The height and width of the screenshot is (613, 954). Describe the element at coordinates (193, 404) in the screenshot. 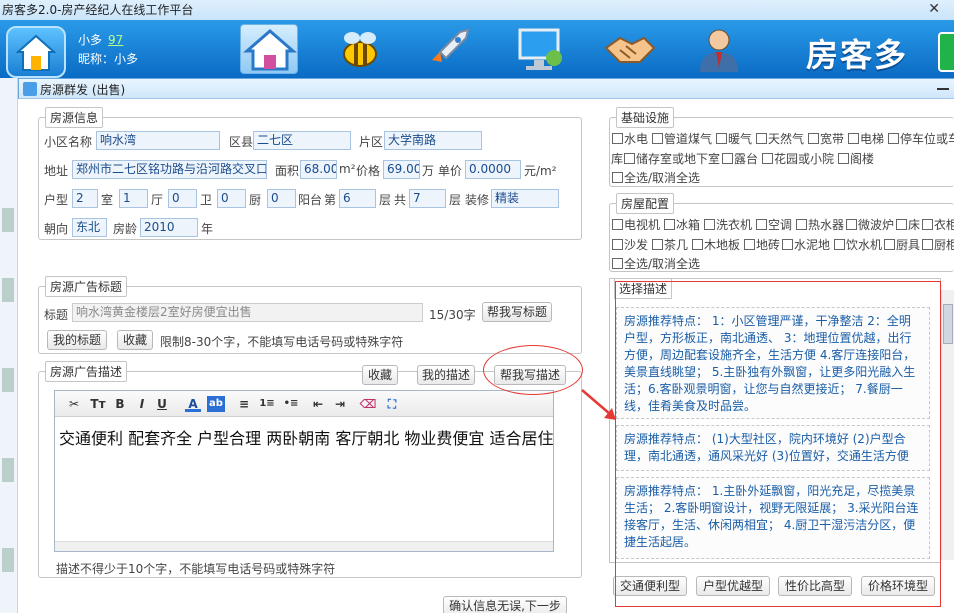

I see `font-color-icon: A` at that location.